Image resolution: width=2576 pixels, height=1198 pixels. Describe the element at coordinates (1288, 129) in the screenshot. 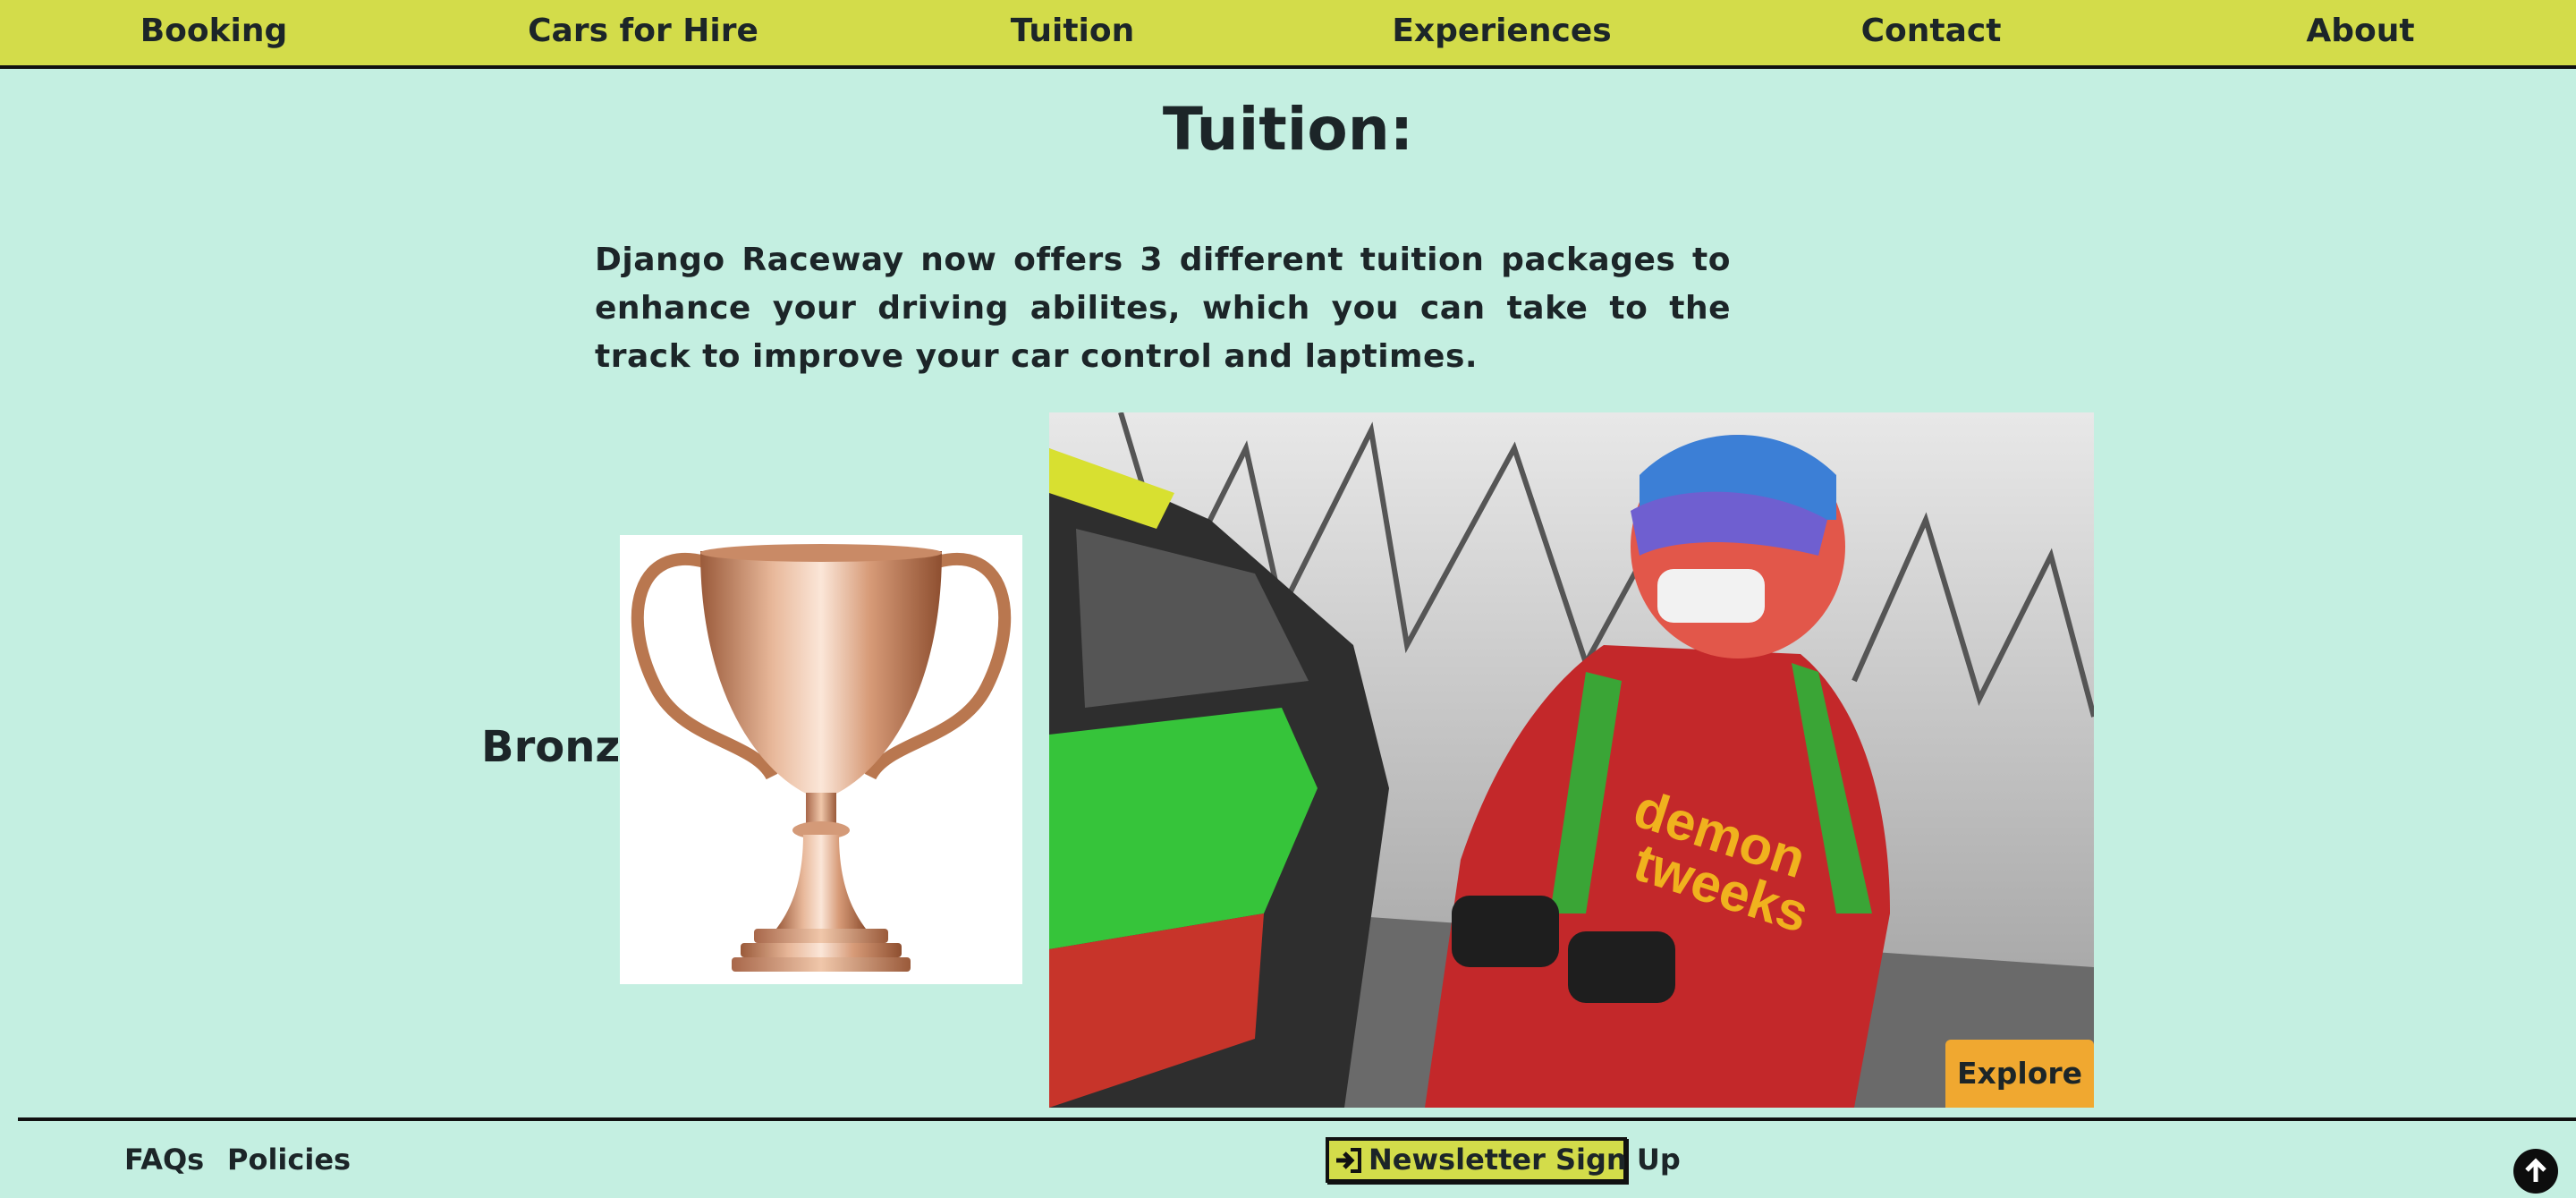

I see `page-title: Tuition:` at that location.